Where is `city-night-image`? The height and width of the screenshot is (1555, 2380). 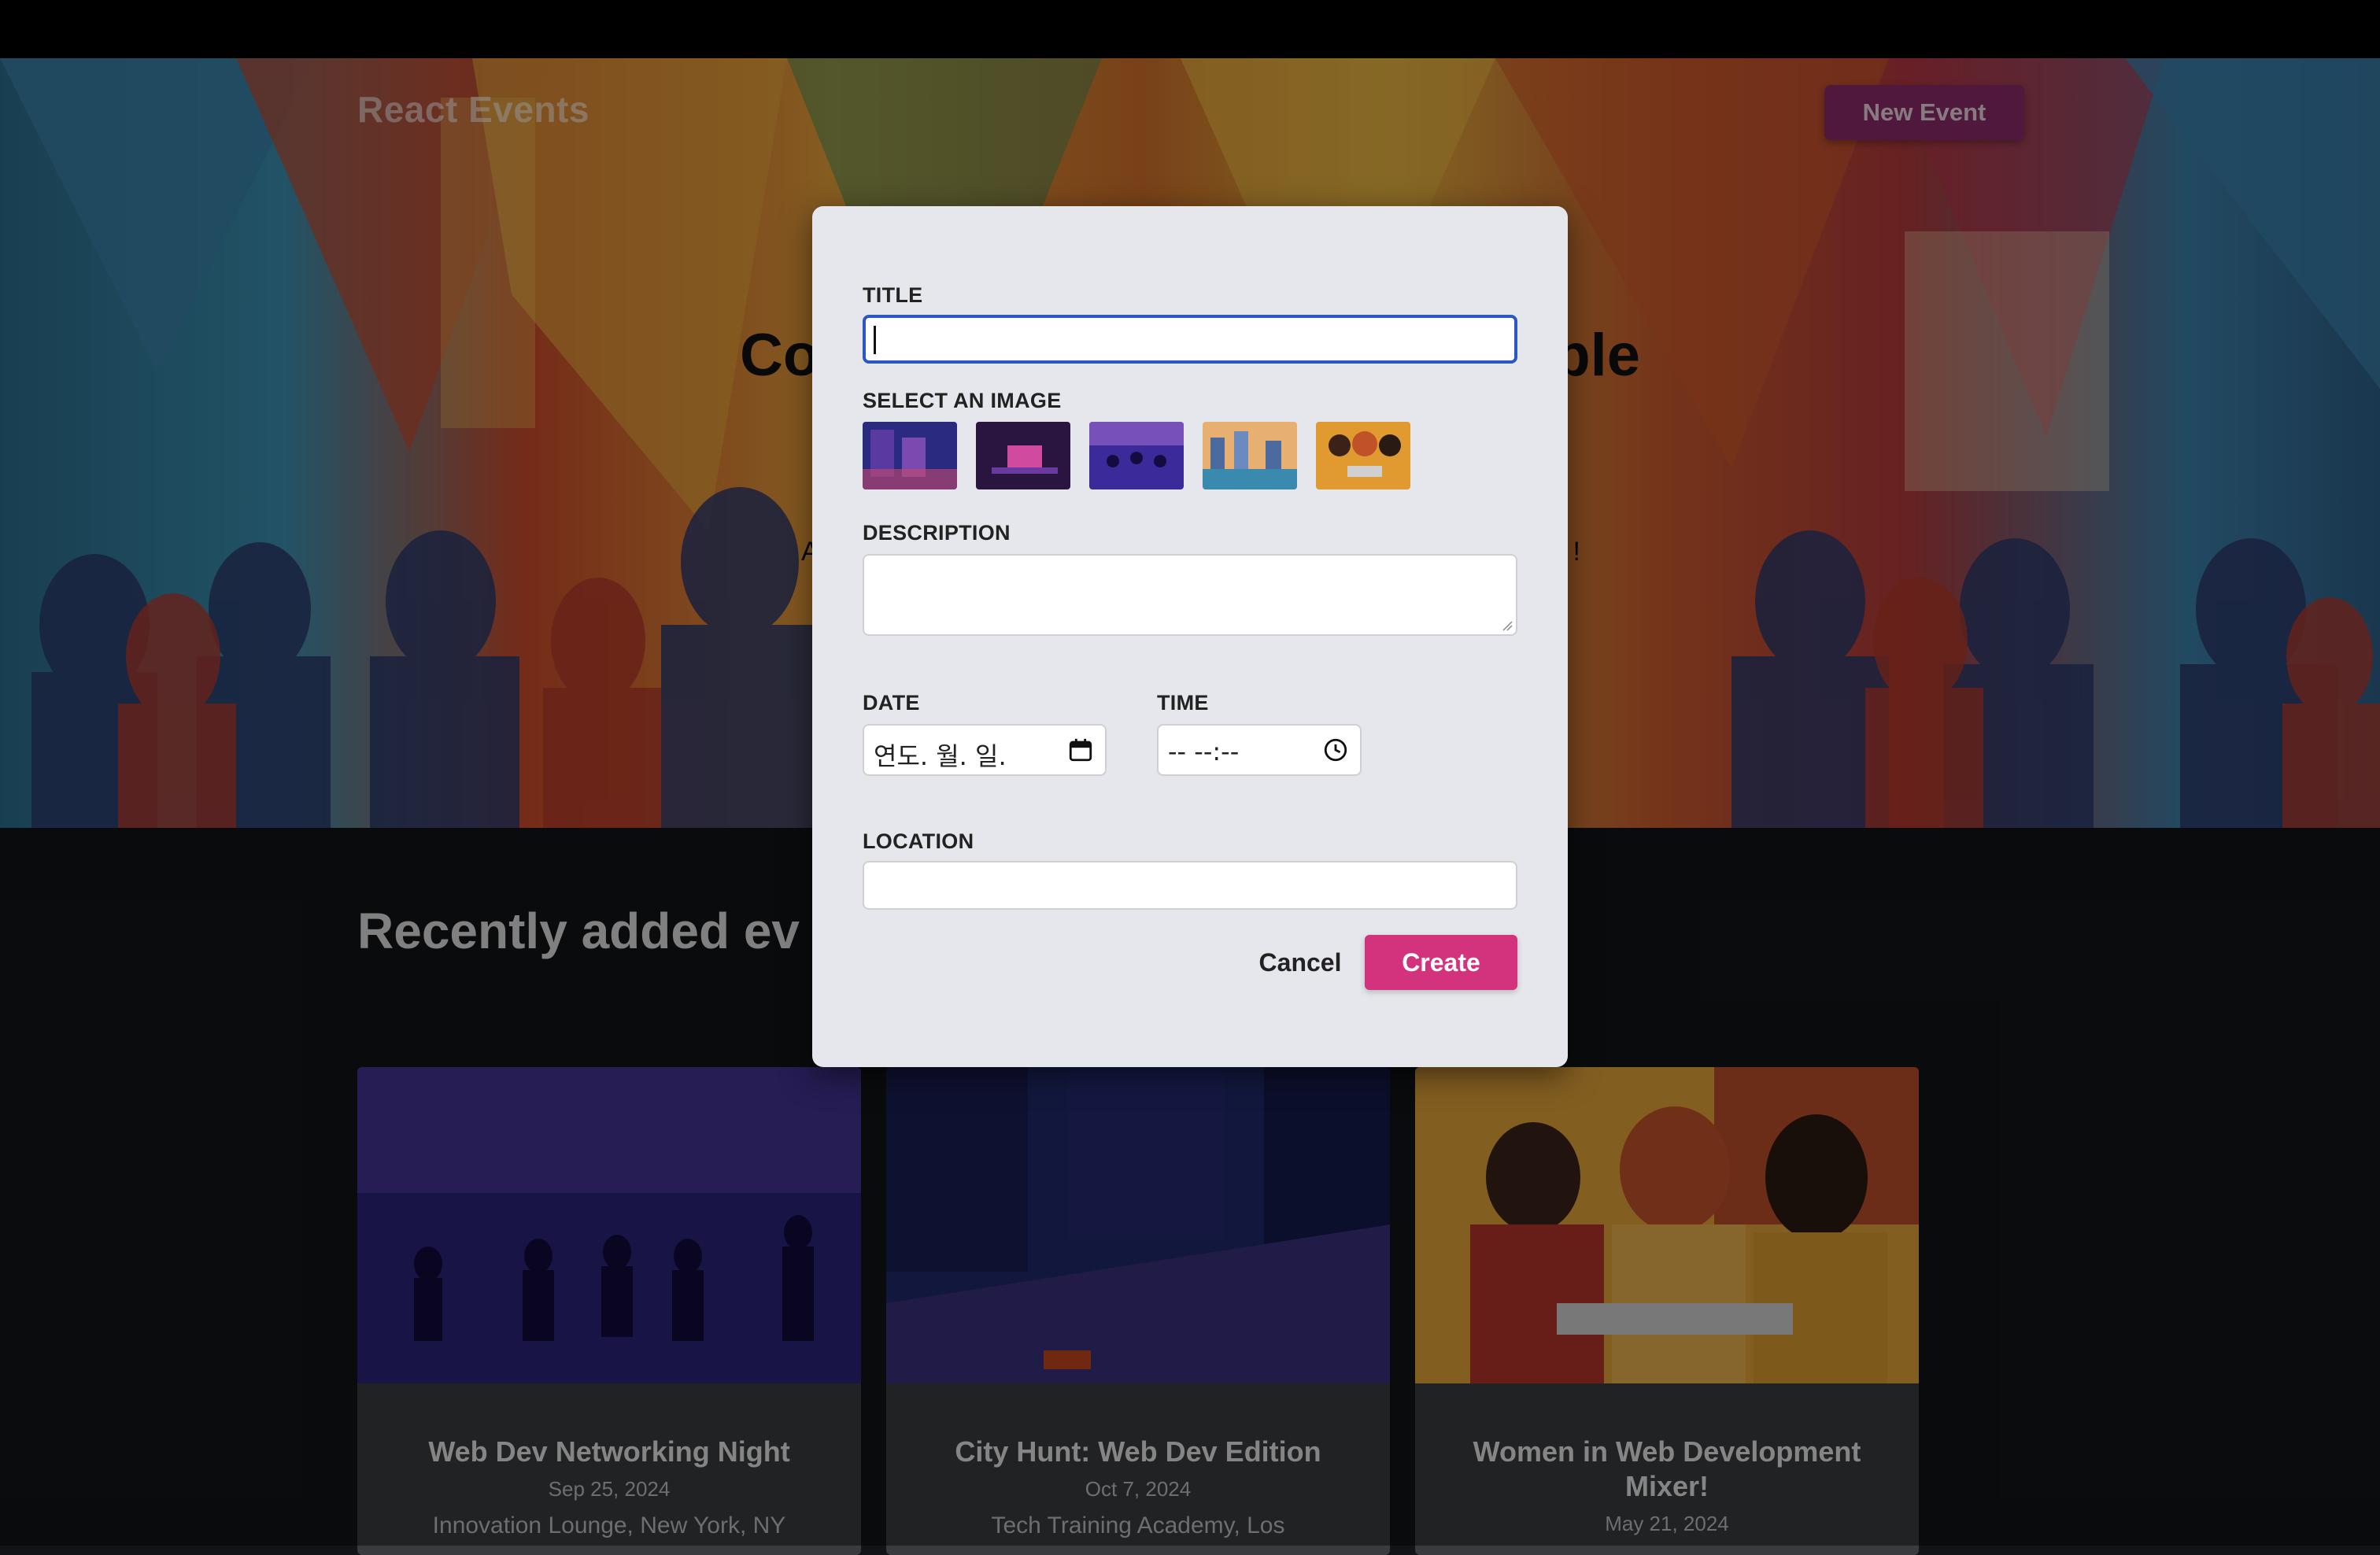
city-night-image is located at coordinates (910, 455).